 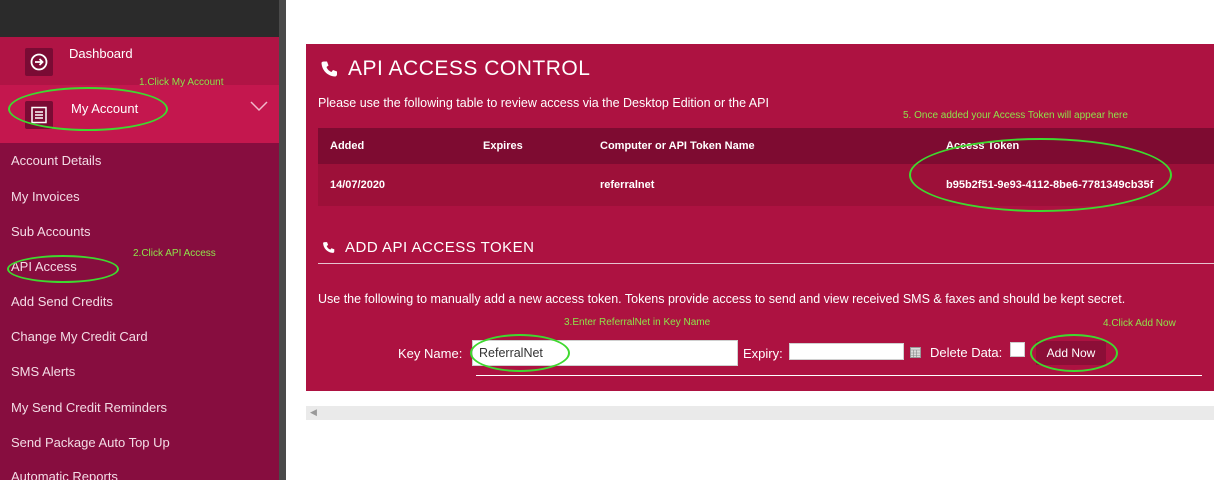 What do you see at coordinates (56, 160) in the screenshot?
I see `sidebar-item-account-details: Account Details` at bounding box center [56, 160].